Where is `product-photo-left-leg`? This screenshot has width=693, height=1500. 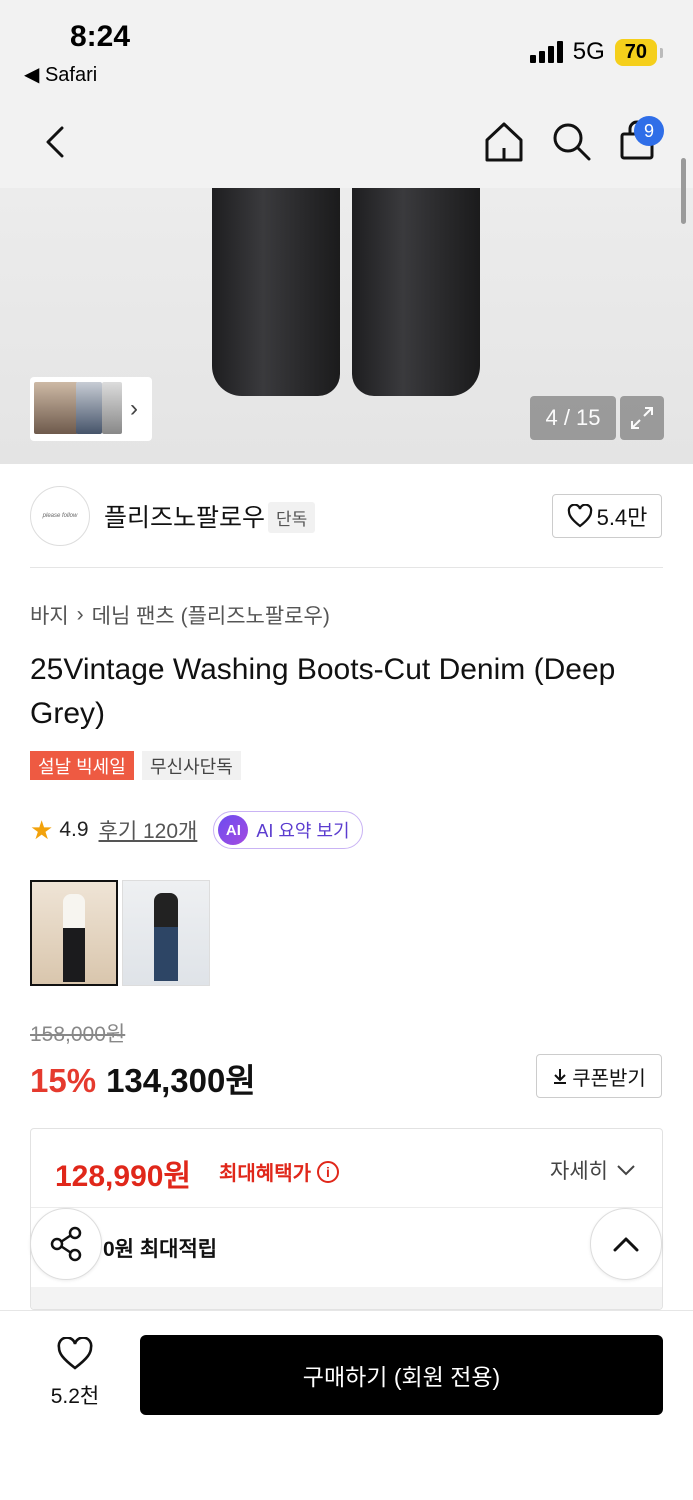 product-photo-left-leg is located at coordinates (276, 292).